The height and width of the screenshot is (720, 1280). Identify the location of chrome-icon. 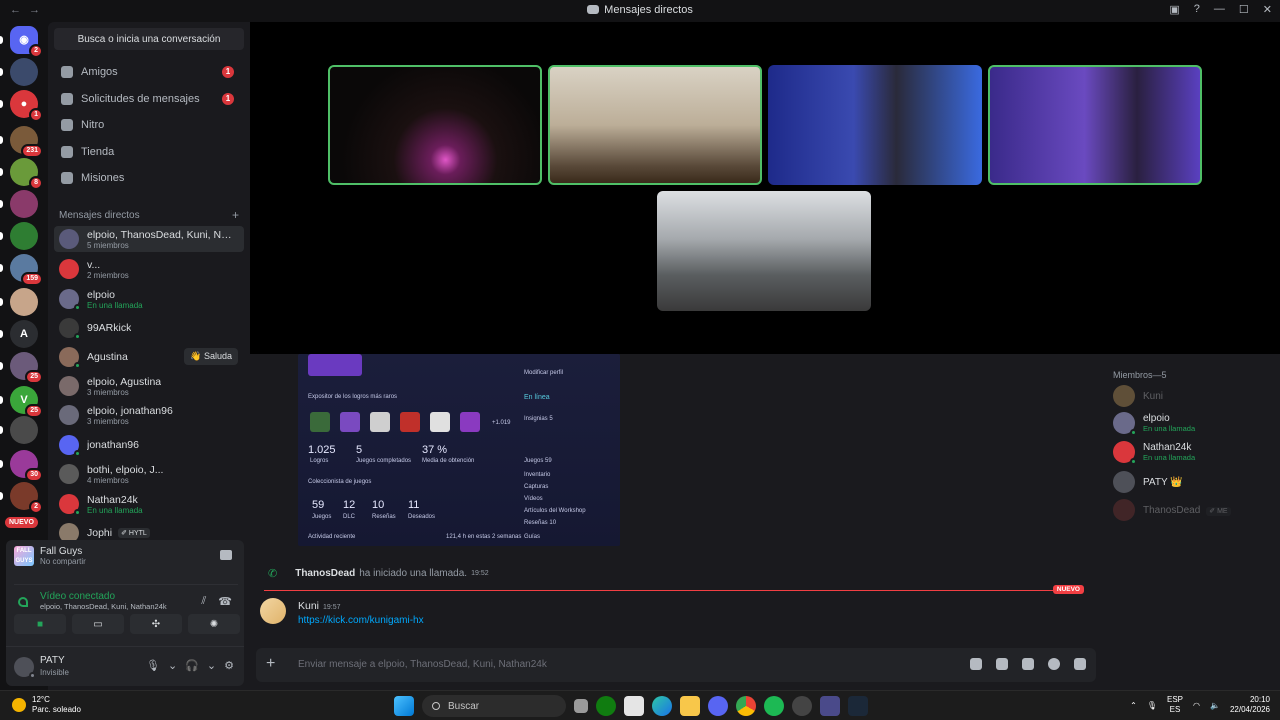
(746, 706).